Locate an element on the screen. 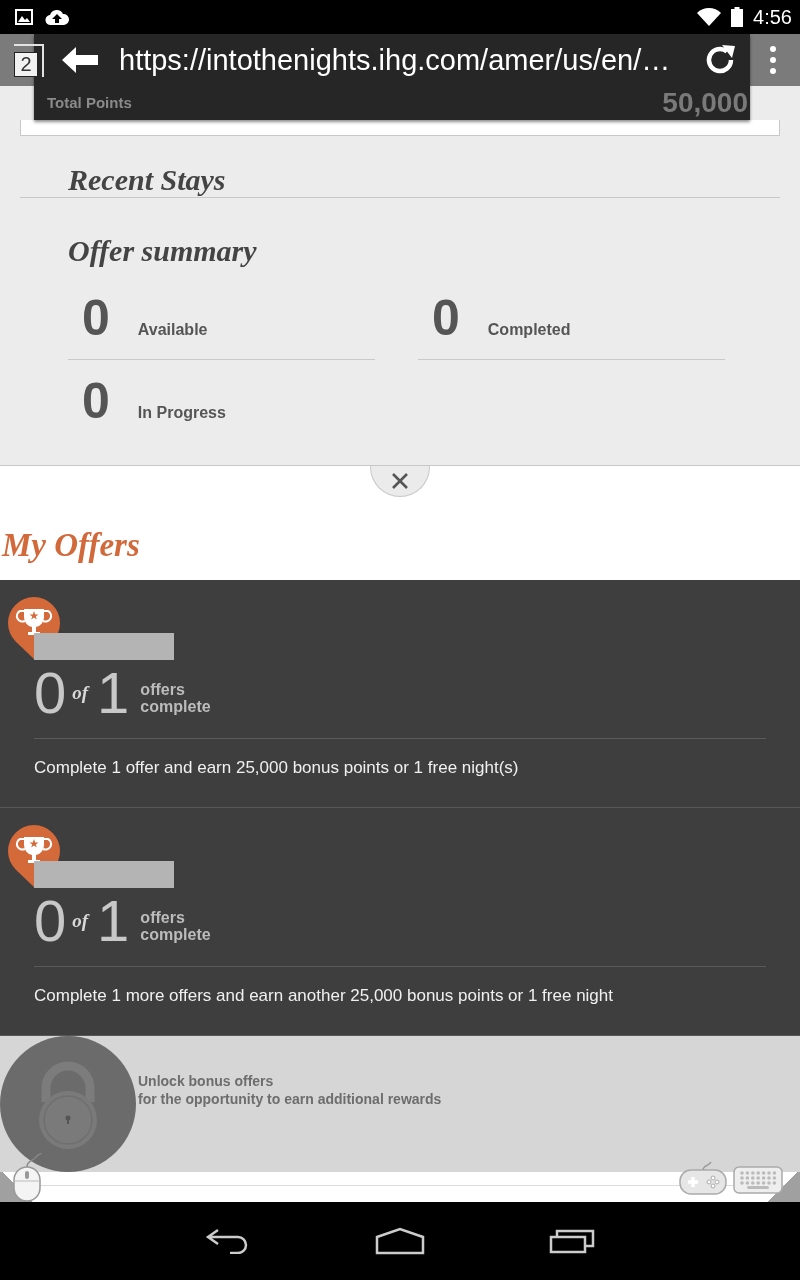 The width and height of the screenshot is (800, 1280). picture-icon is located at coordinates (24, 17).